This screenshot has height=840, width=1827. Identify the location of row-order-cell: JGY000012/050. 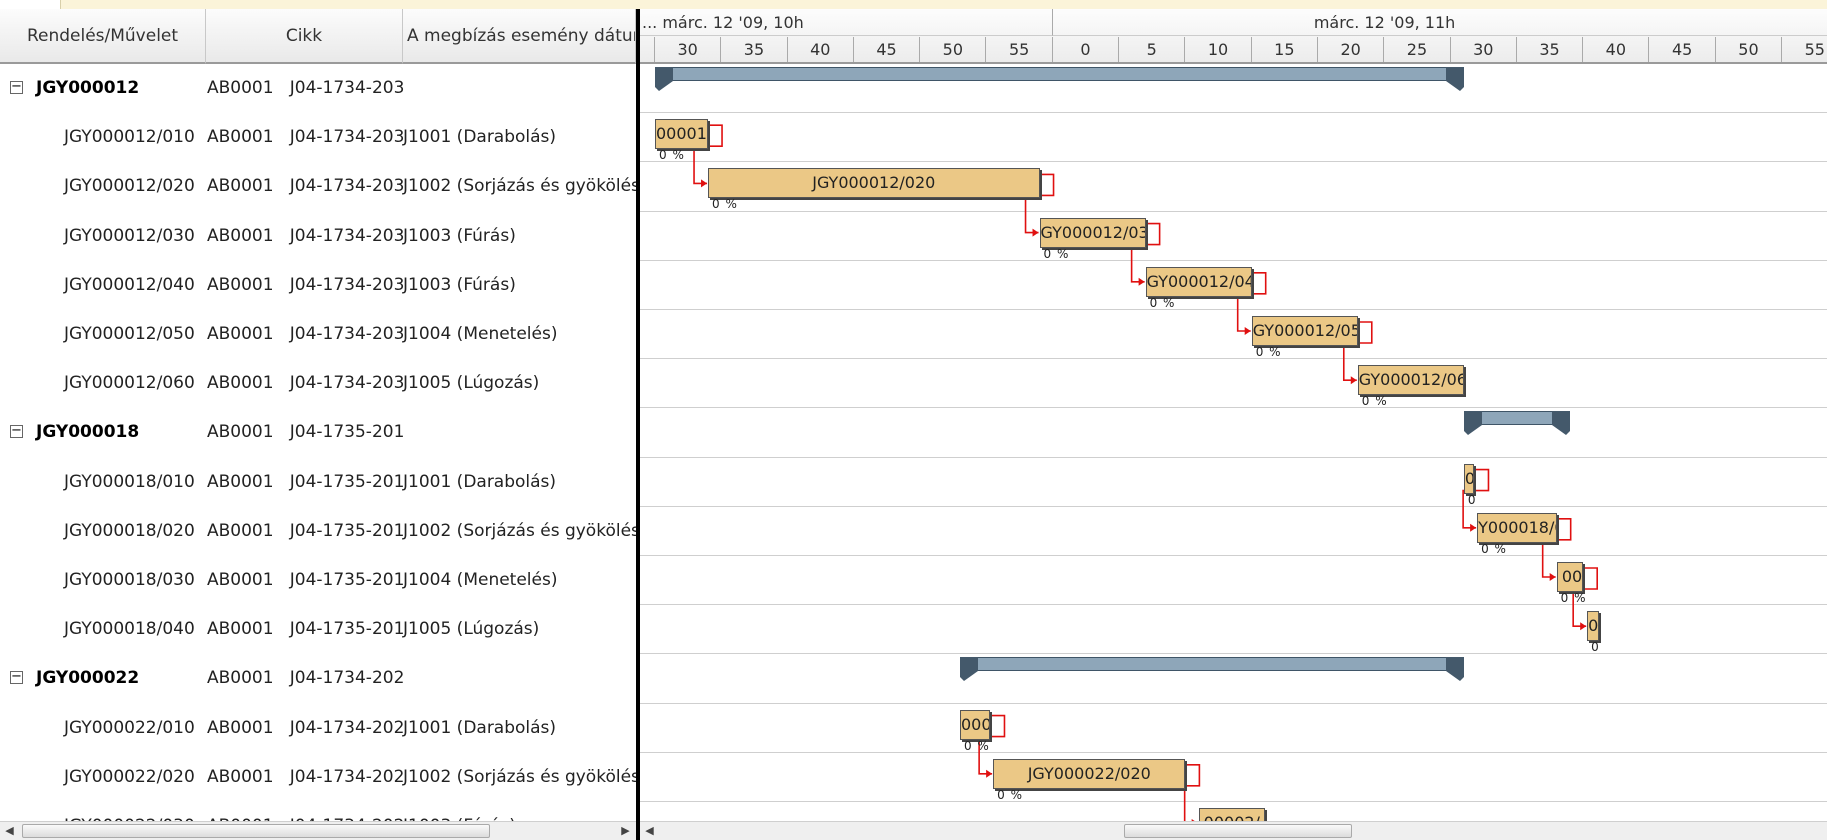
(129, 334).